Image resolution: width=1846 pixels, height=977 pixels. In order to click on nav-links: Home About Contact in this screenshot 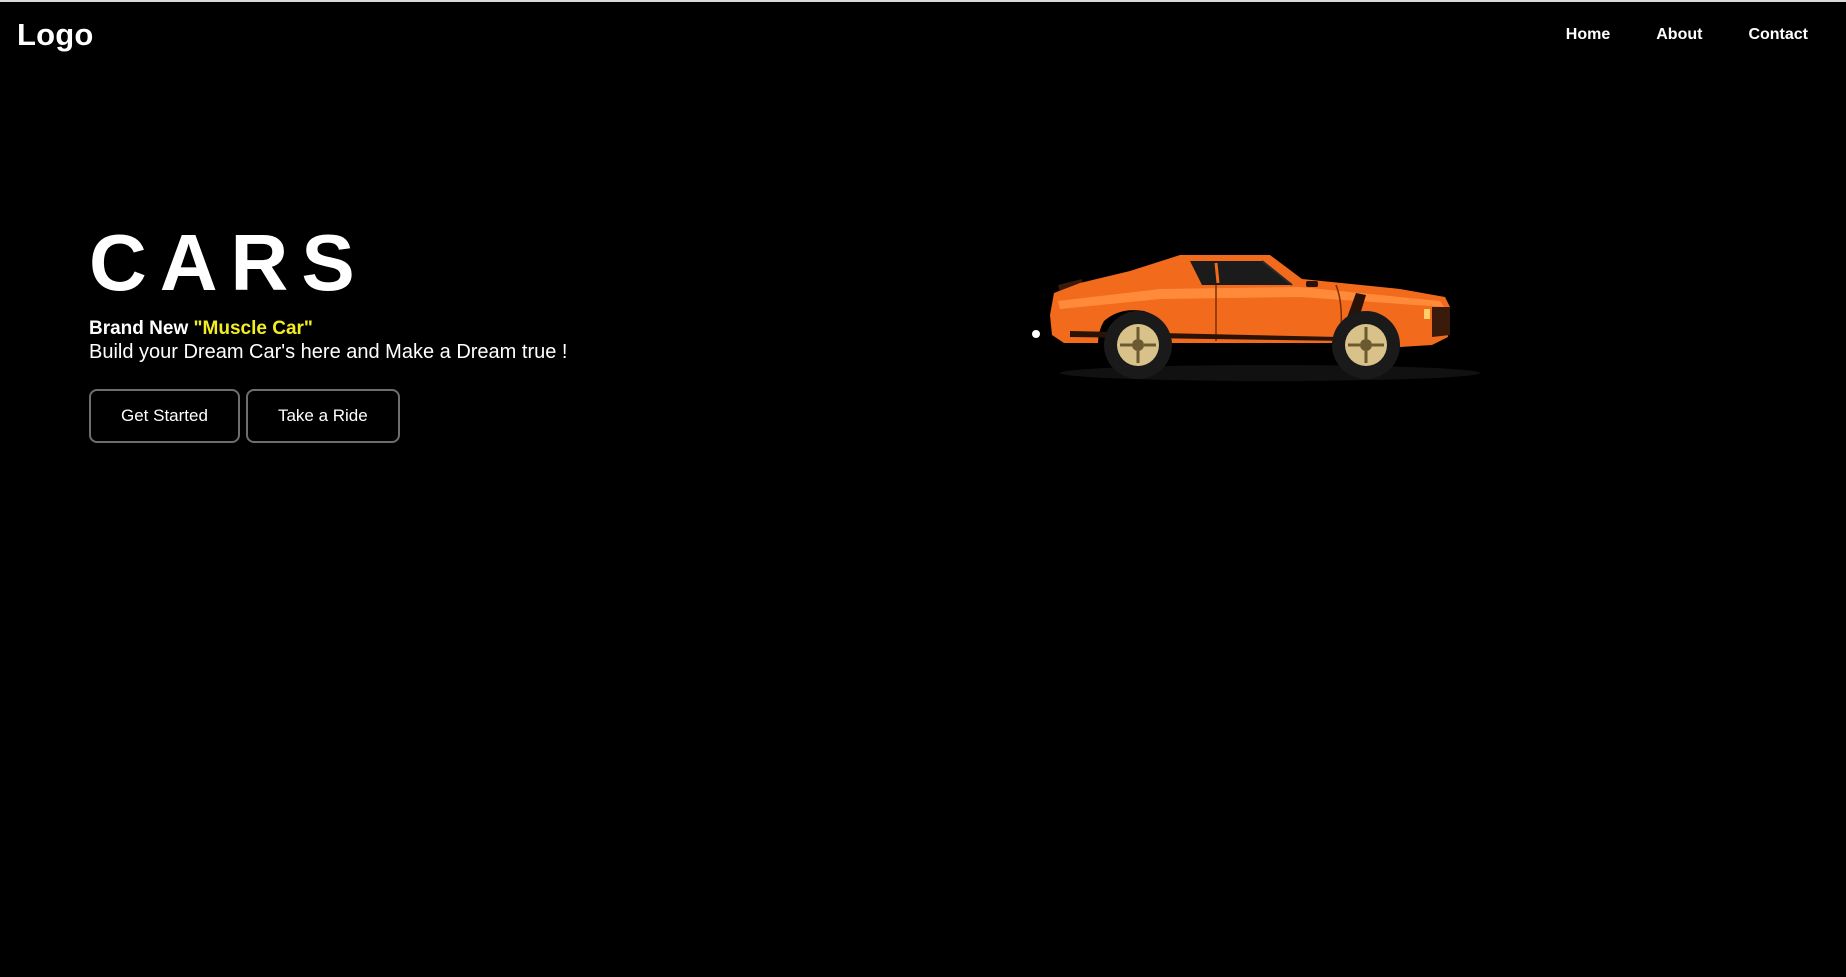, I will do `click(1664, 35)`.